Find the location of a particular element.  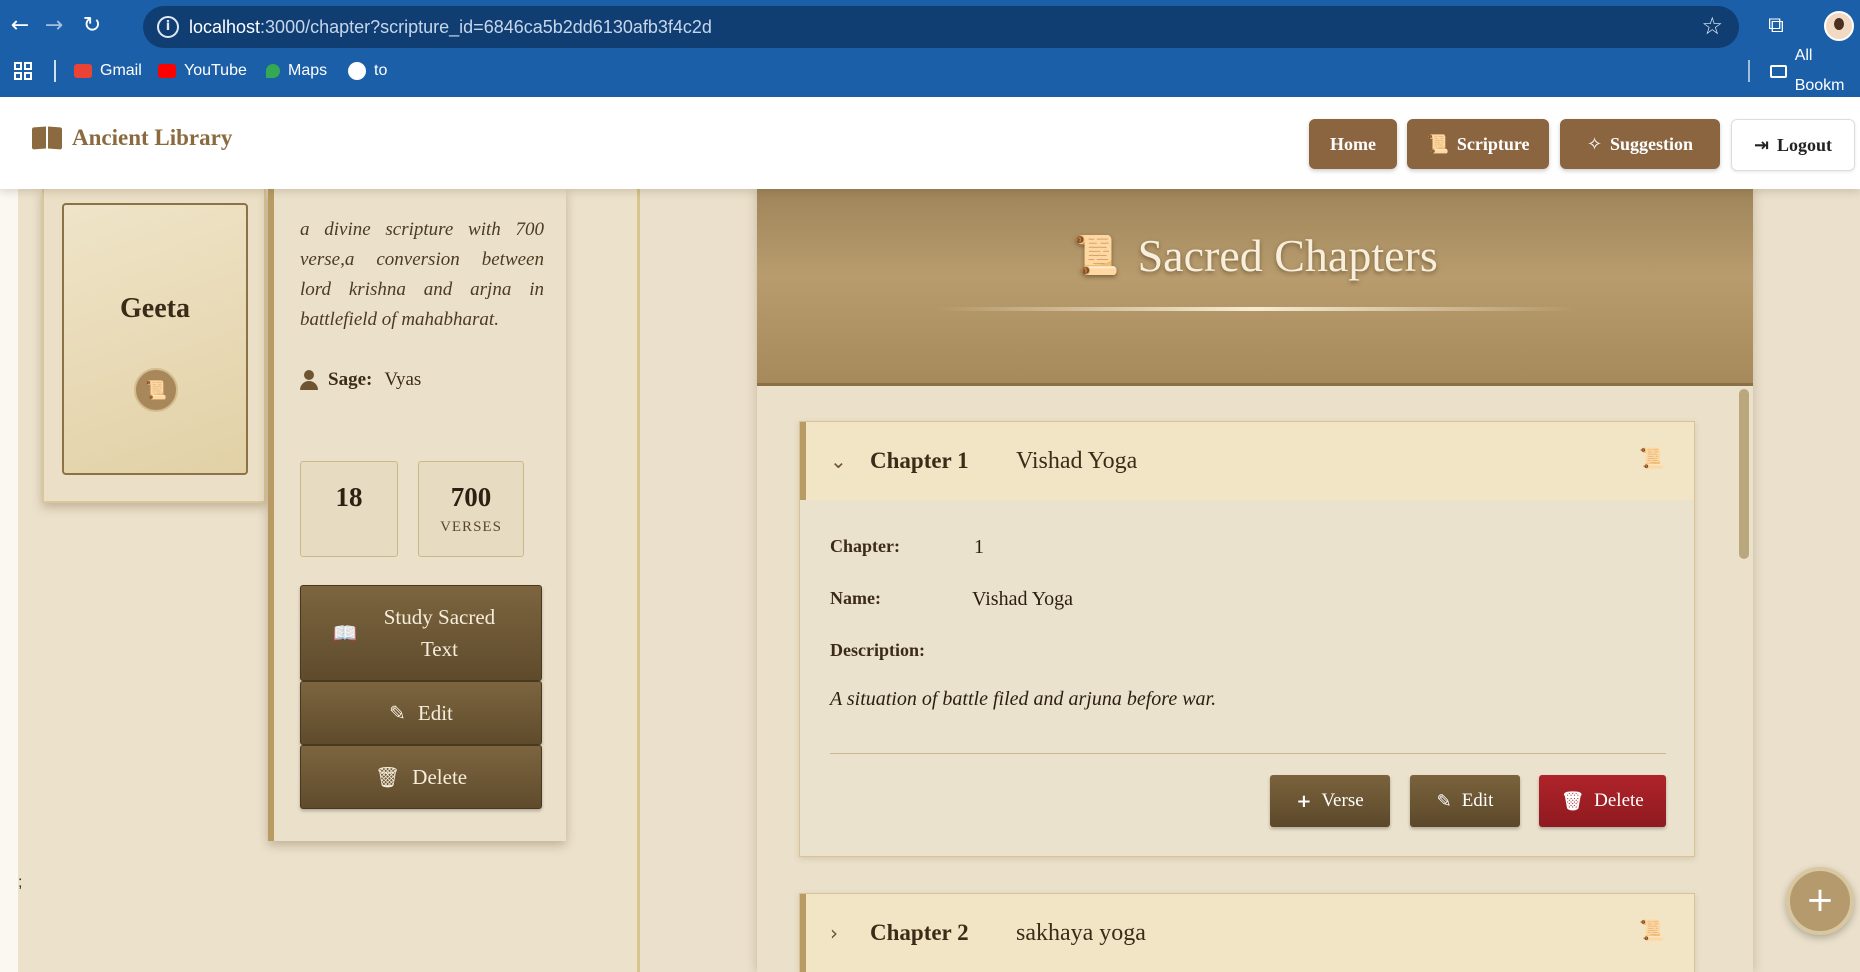

add-verse-button: + Verse is located at coordinates (1330, 801).